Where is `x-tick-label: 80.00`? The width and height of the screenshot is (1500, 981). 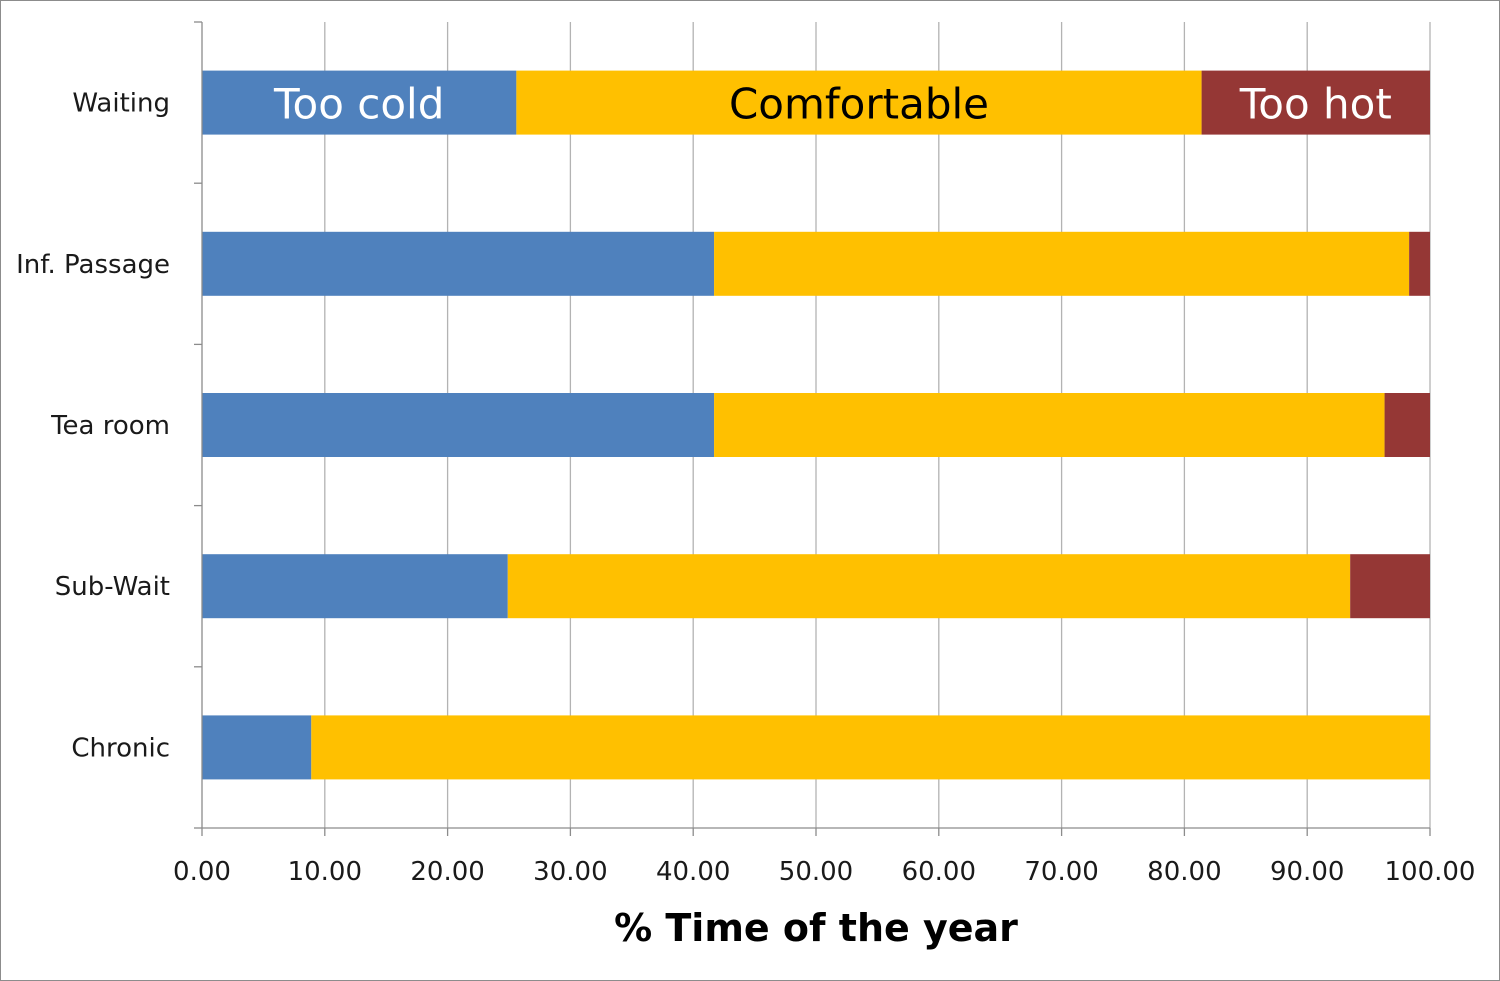 x-tick-label: 80.00 is located at coordinates (1184, 872).